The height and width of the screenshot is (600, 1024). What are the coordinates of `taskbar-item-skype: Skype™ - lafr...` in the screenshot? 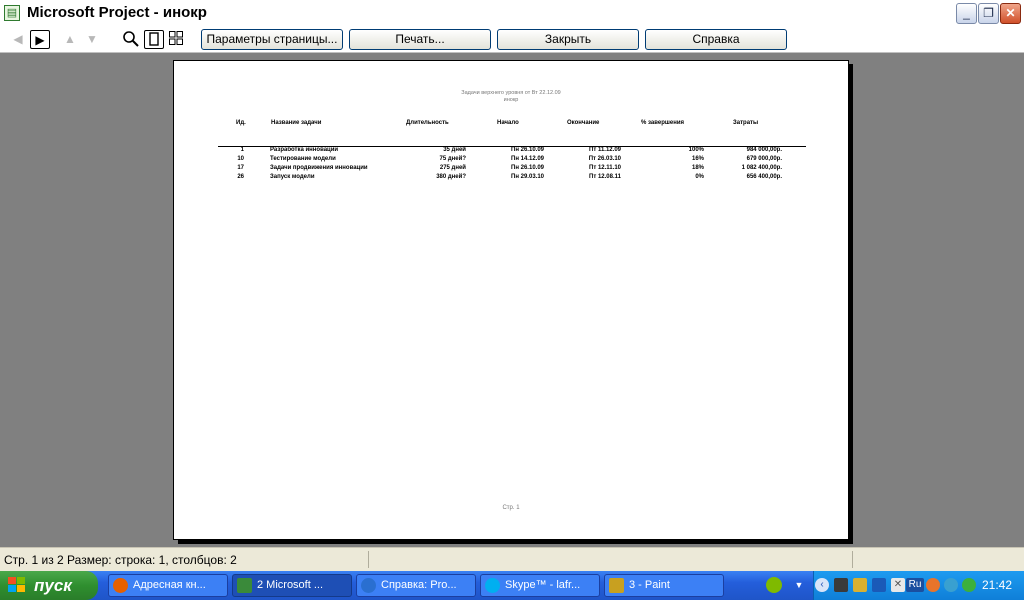 It's located at (540, 585).